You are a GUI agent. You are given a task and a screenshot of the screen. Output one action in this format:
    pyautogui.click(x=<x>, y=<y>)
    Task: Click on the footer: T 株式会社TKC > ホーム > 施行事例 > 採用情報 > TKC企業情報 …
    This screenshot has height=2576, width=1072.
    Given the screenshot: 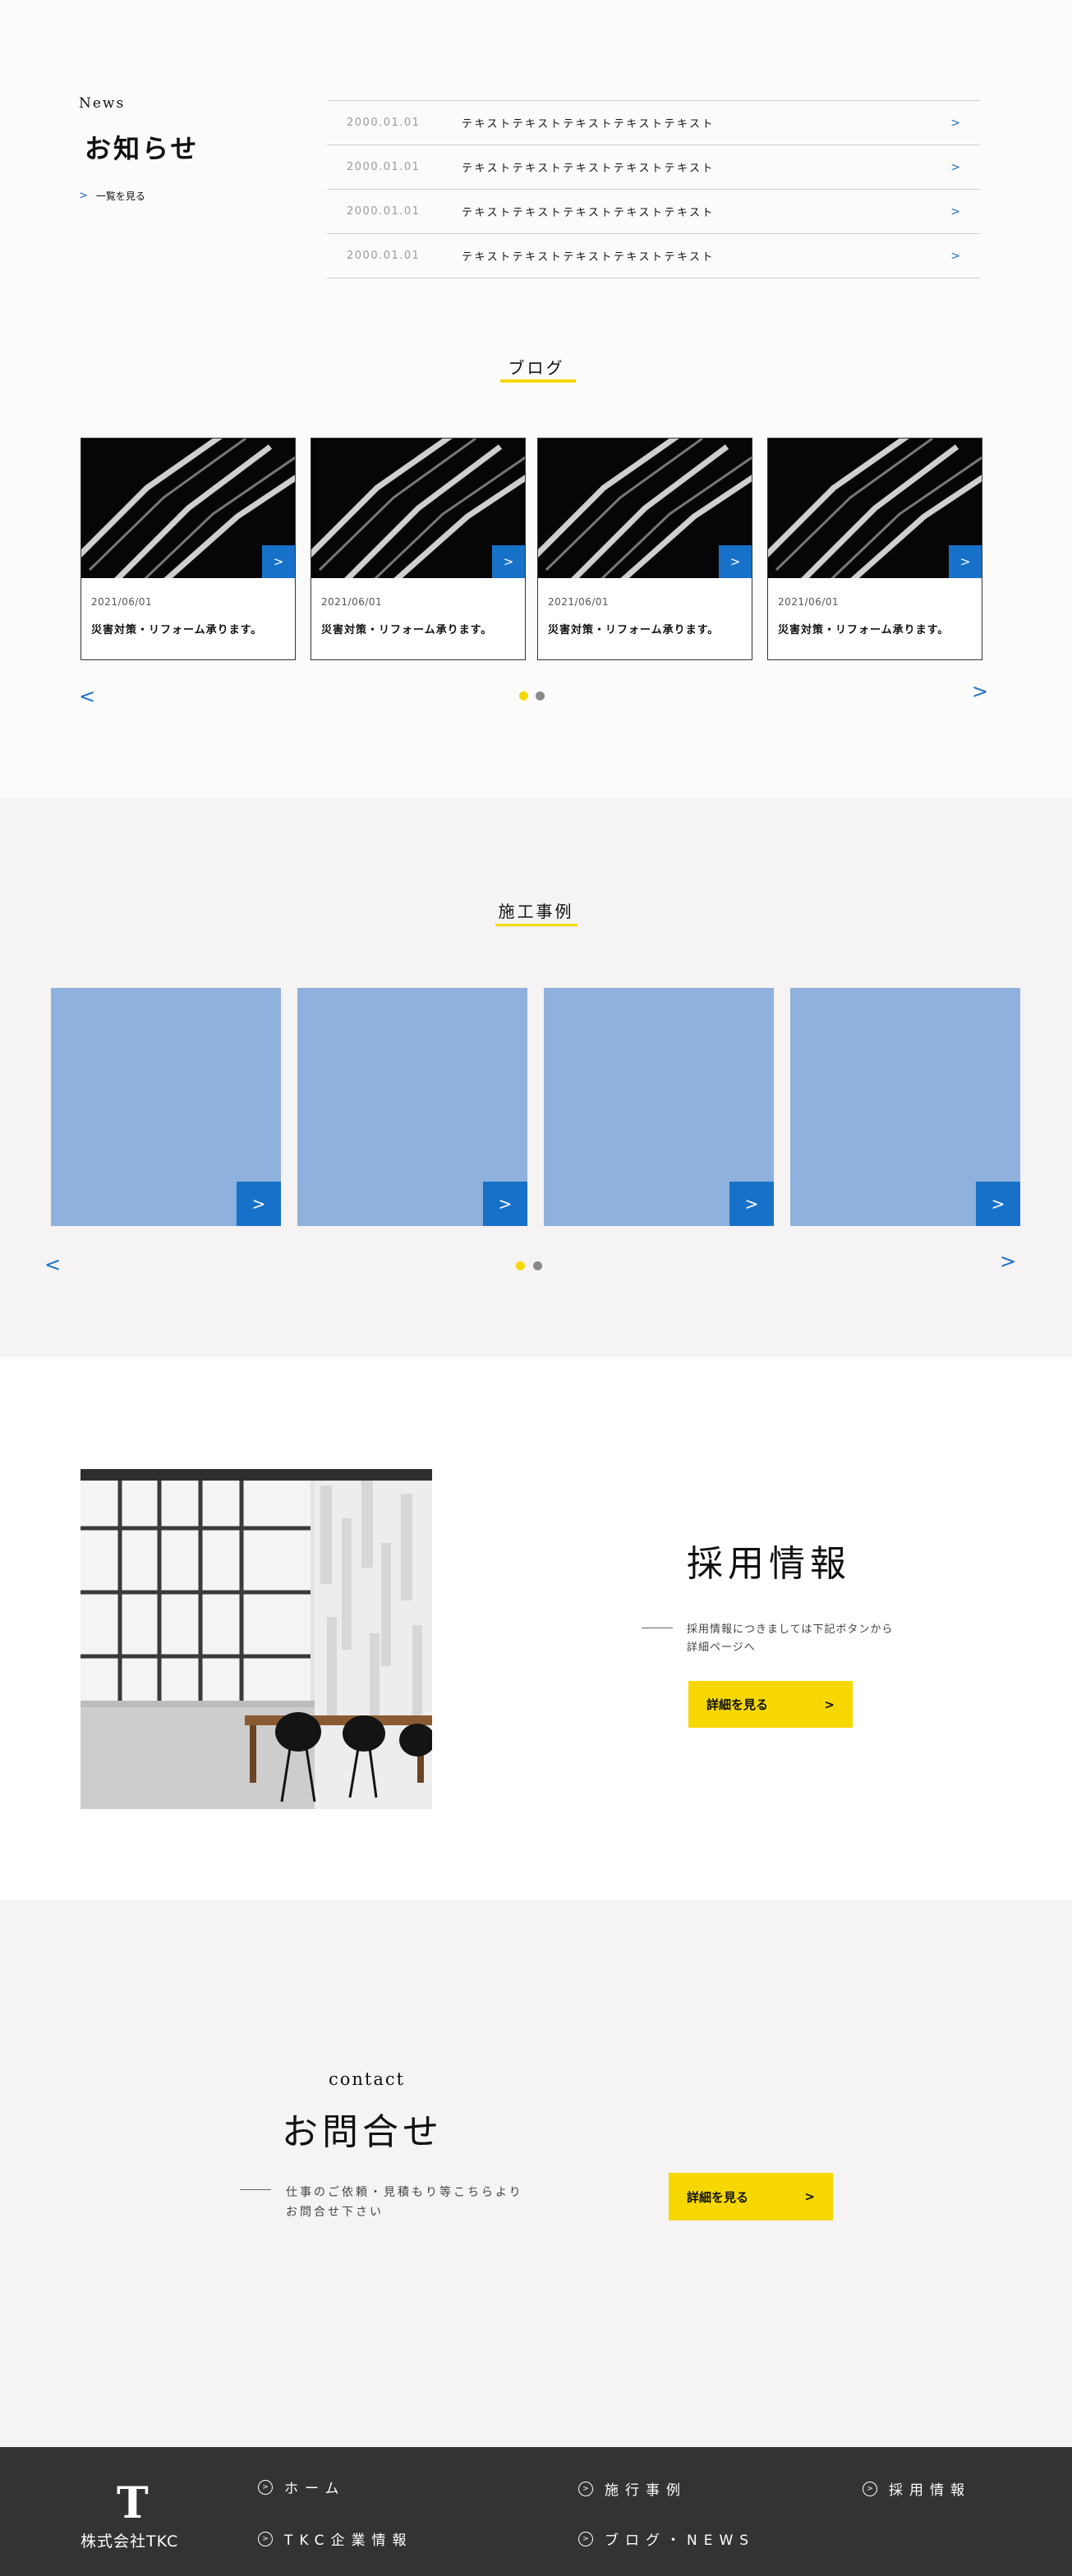 What is the action you would take?
    pyautogui.click(x=536, y=2511)
    